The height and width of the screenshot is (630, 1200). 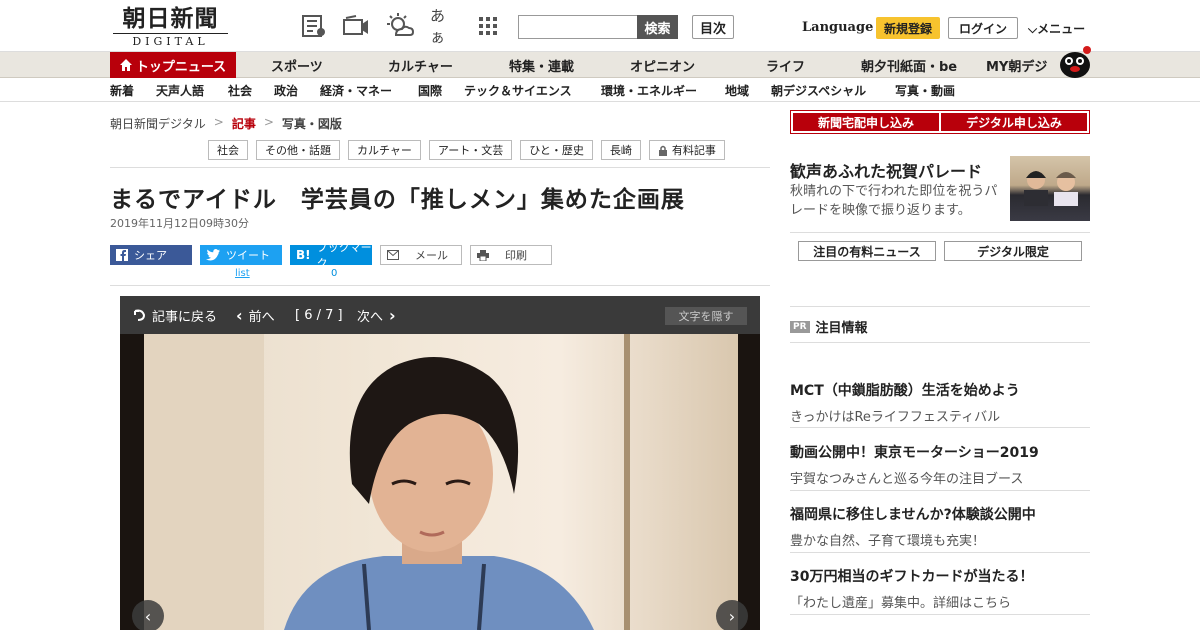 I want to click on facebook-share-button: シェア, so click(x=151, y=255).